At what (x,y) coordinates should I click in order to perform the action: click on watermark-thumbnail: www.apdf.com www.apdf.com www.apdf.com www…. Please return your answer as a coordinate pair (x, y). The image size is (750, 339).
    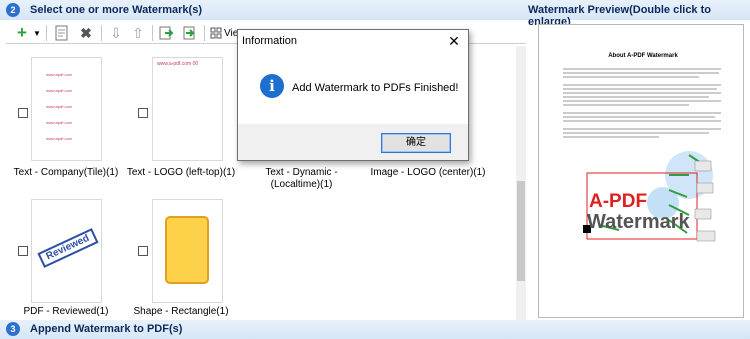
    Looking at the image, I should click on (66, 109).